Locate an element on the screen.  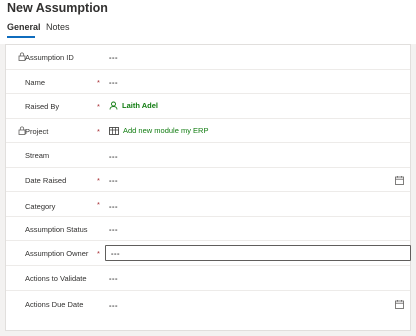
assumption-owner-value: --- is located at coordinates (115, 253).